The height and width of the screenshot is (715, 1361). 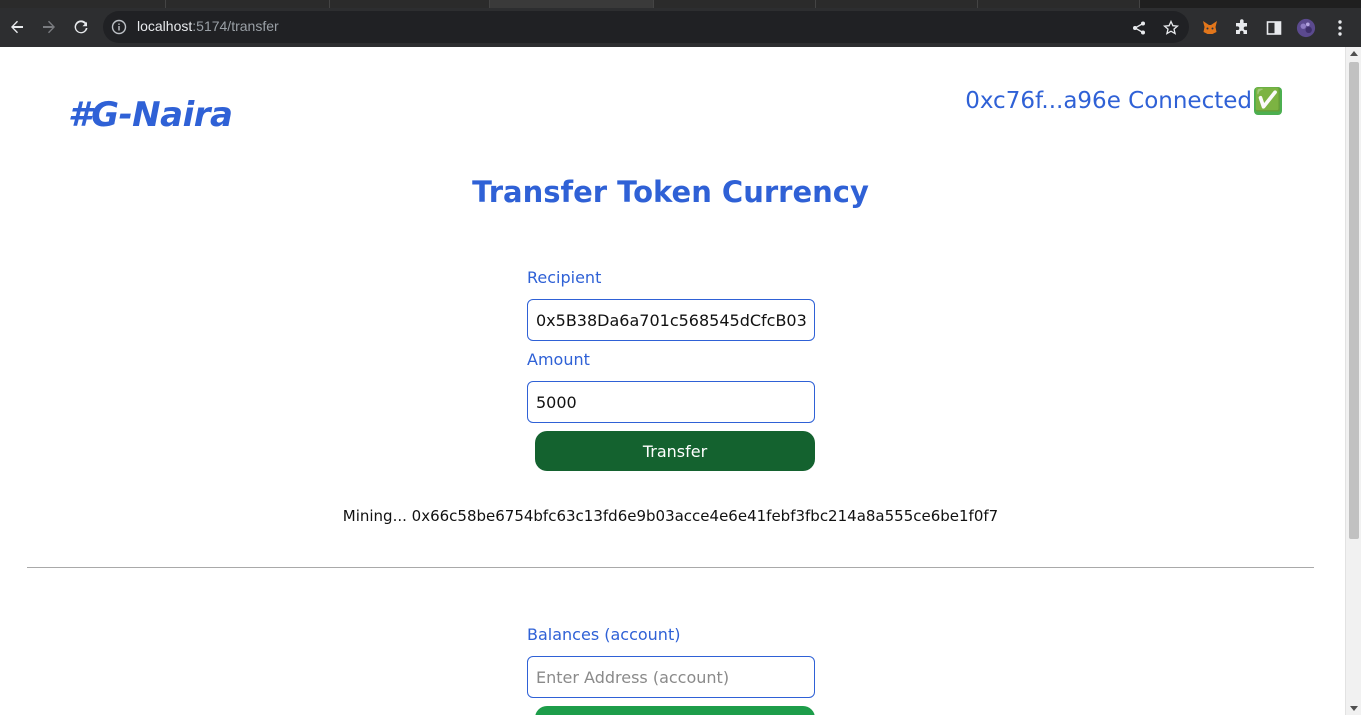 I want to click on site-info-icon, so click(x=119, y=27).